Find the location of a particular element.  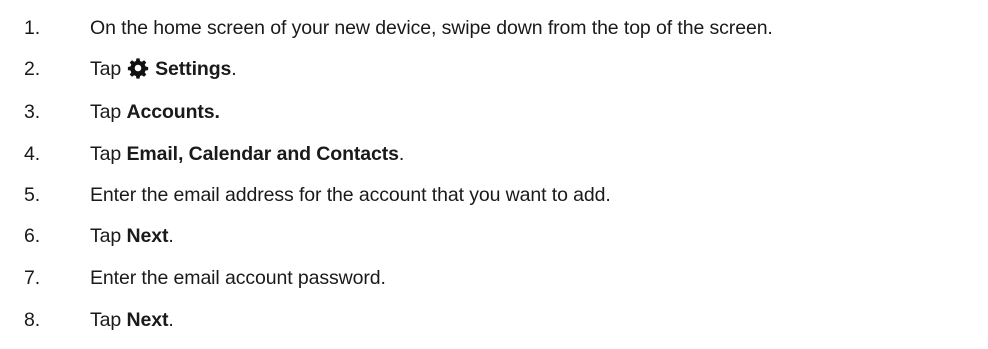

gear-icon is located at coordinates (138, 68).